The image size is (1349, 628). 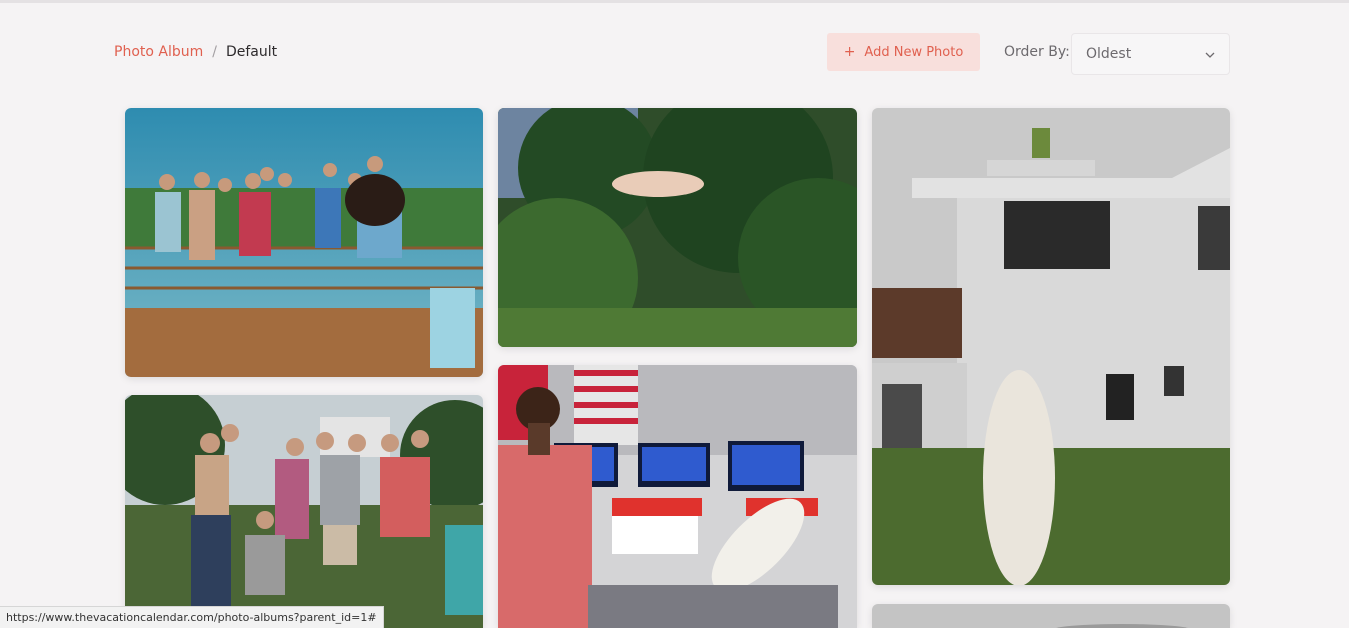 What do you see at coordinates (914, 52) in the screenshot?
I see `add-new-photo-label: Add New Photo` at bounding box center [914, 52].